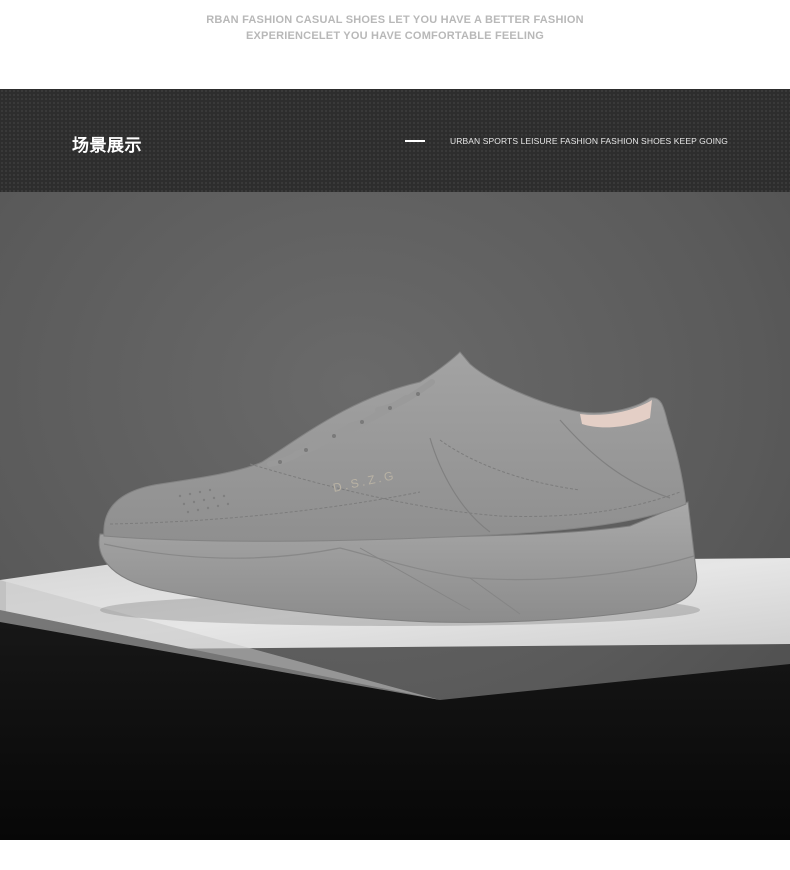 The image size is (790, 870). Describe the element at coordinates (415, 141) in the screenshot. I see `dash-divider` at that location.